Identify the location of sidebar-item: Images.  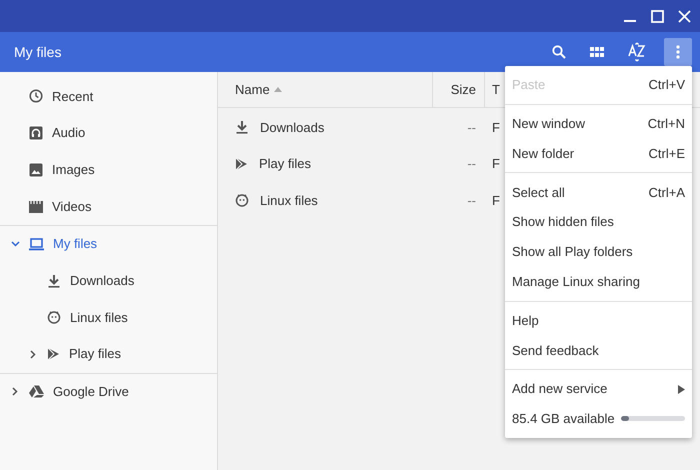
(73, 170).